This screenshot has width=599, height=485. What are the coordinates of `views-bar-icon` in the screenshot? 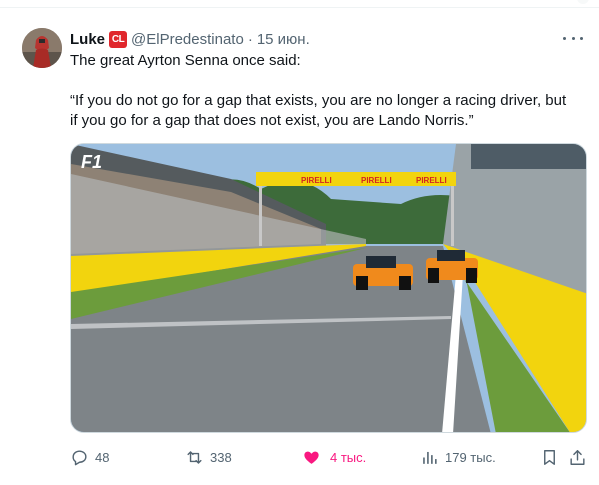 It's located at (430, 457).